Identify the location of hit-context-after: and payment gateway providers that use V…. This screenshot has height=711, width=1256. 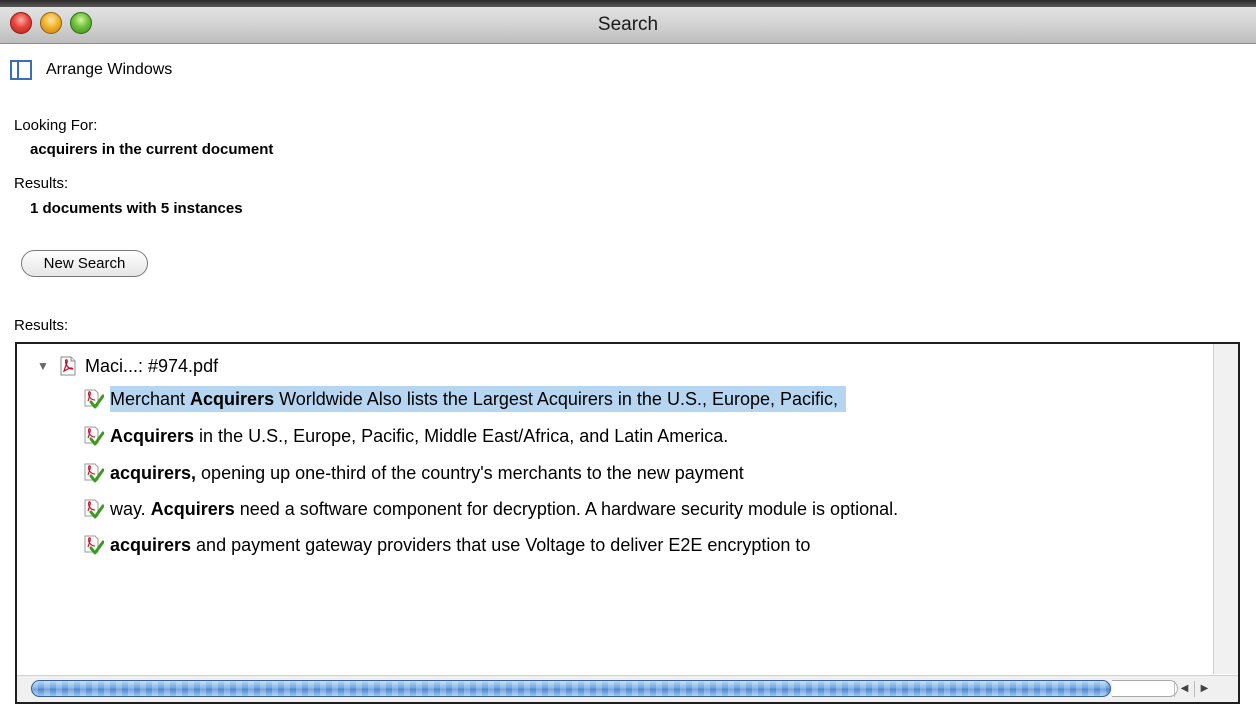
(501, 544).